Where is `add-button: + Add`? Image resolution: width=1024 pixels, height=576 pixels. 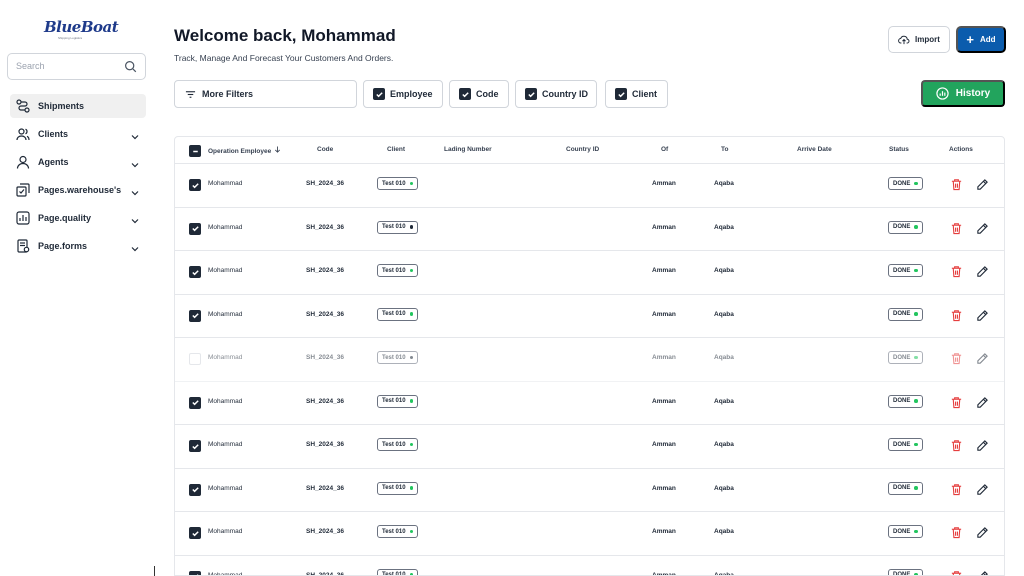 add-button: + Add is located at coordinates (981, 39).